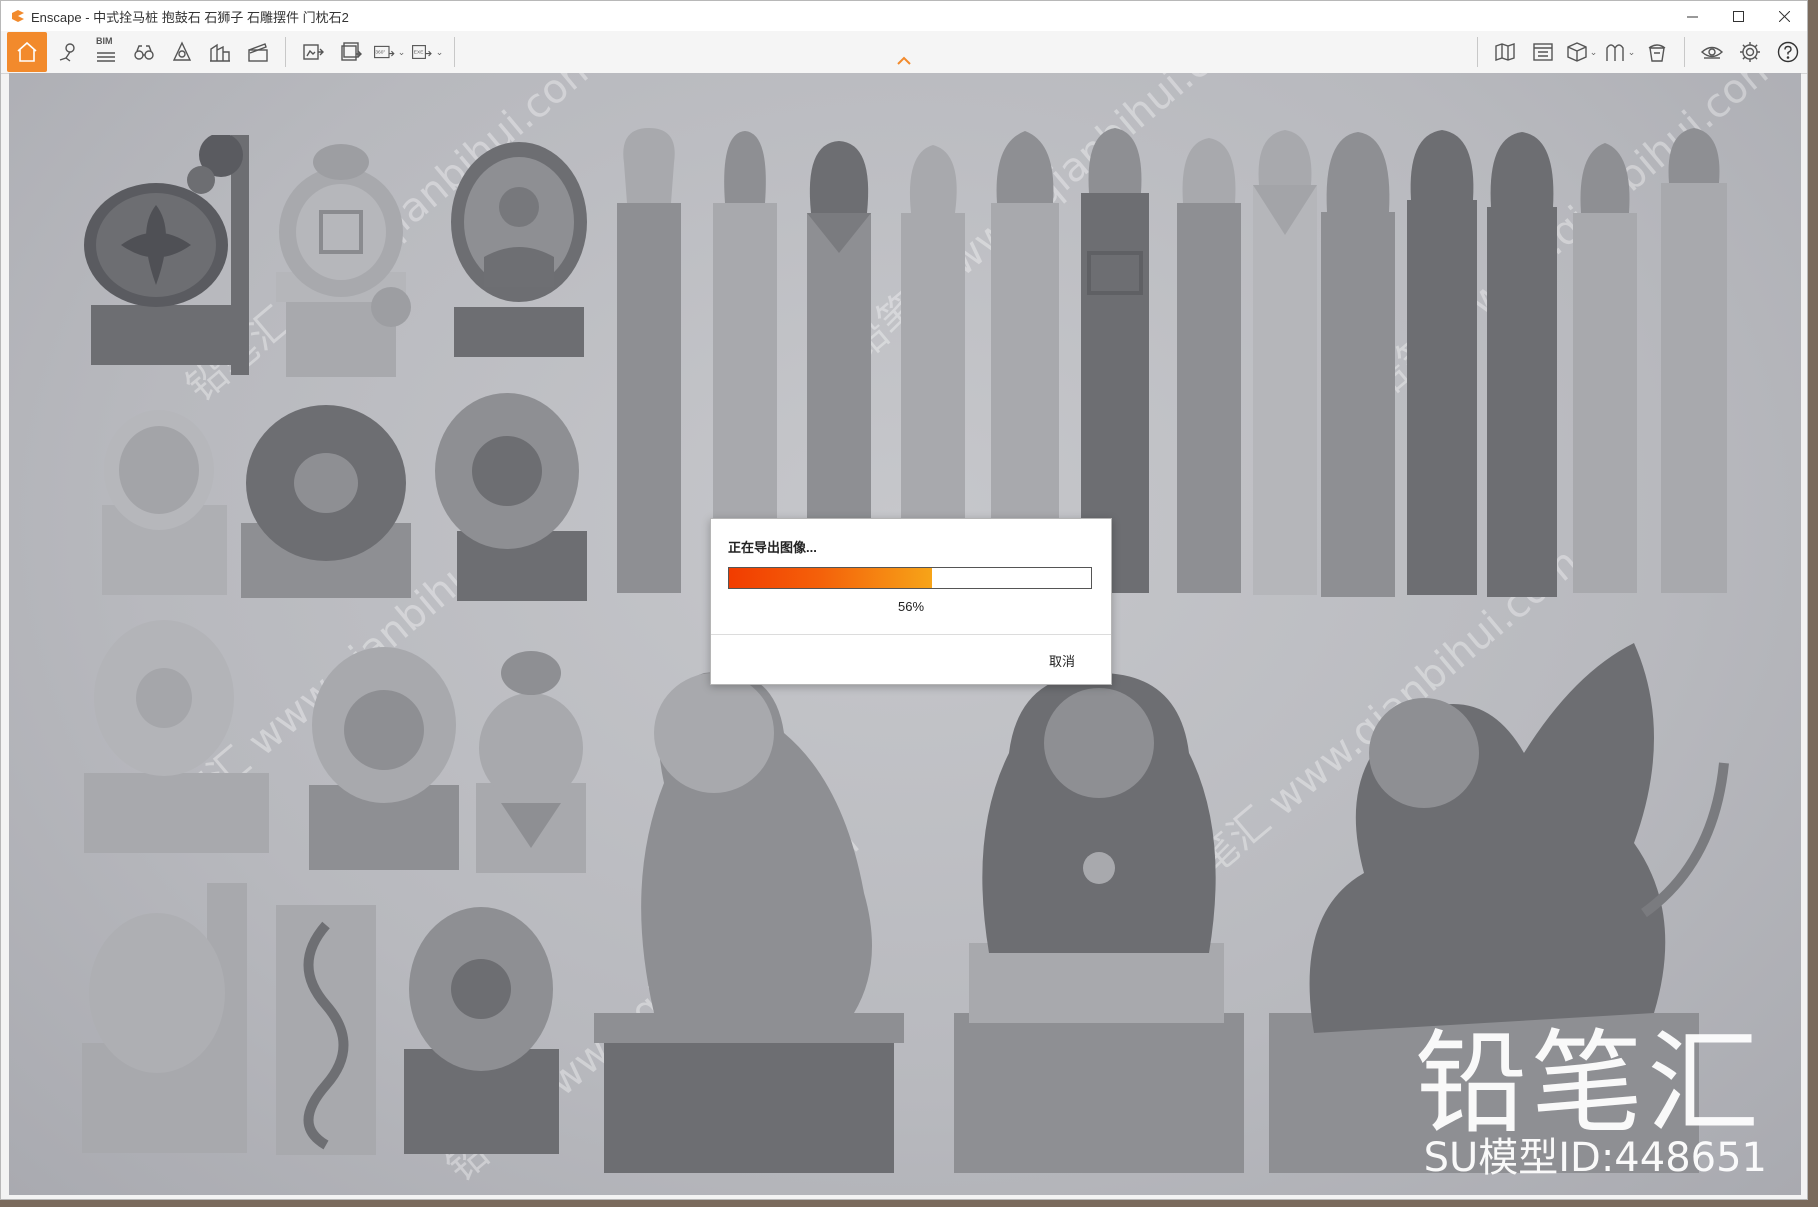 This screenshot has height=1207, width=1818. Describe the element at coordinates (911, 634) in the screenshot. I see `dialog-divider` at that location.